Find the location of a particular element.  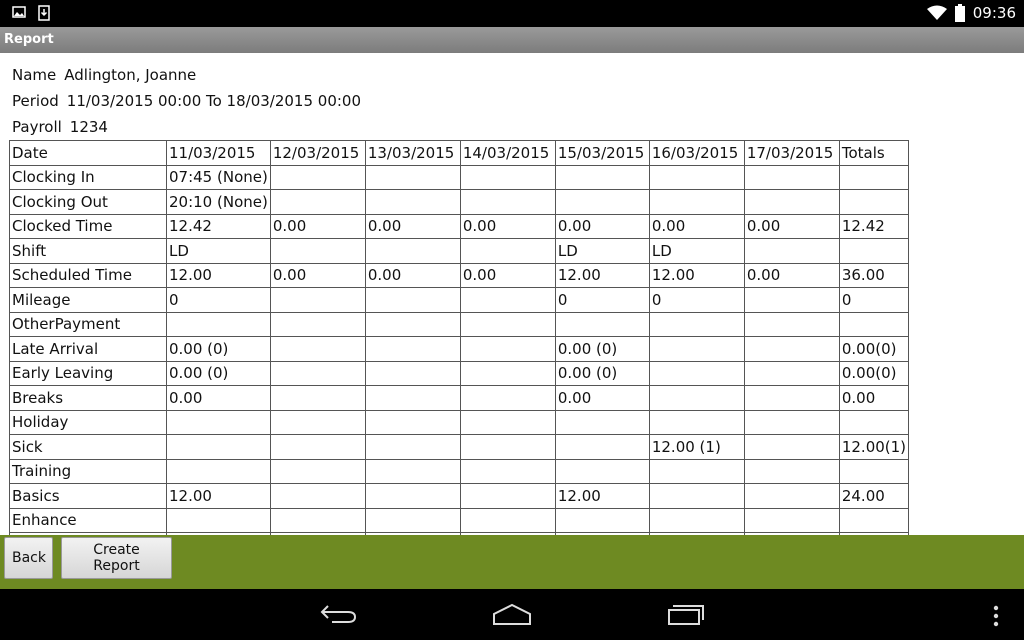

battery-icon is located at coordinates (959, 13).